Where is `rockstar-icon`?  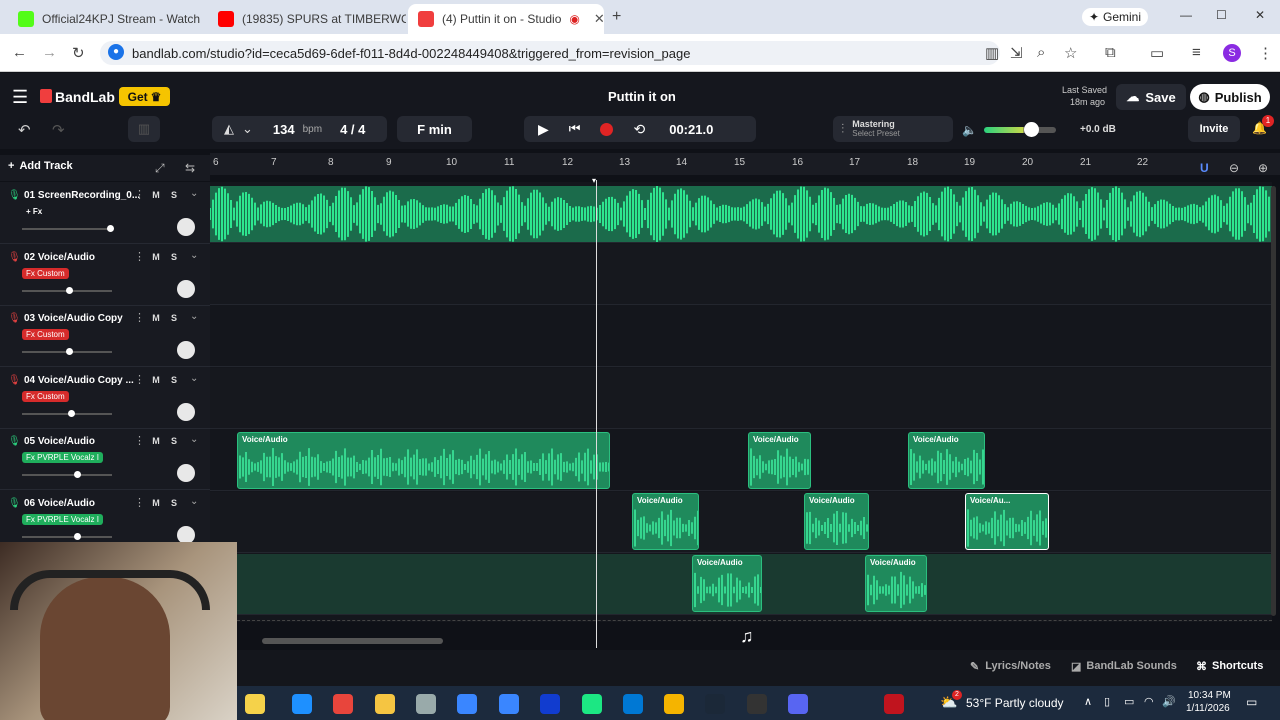 rockstar-icon is located at coordinates (674, 704).